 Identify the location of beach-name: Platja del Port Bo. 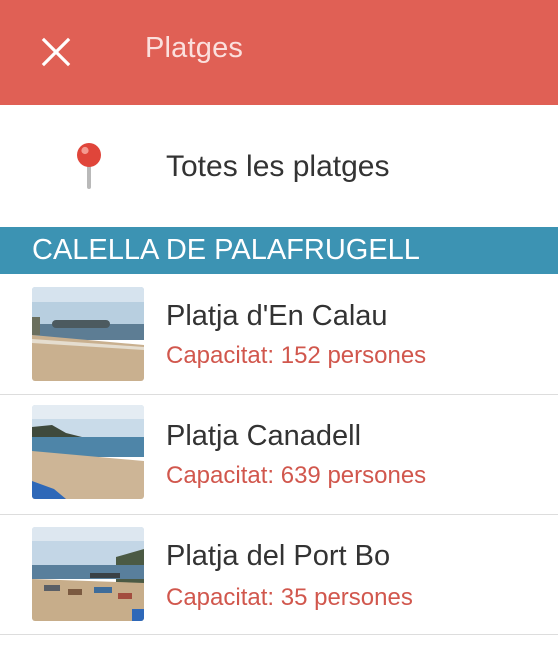
(278, 556).